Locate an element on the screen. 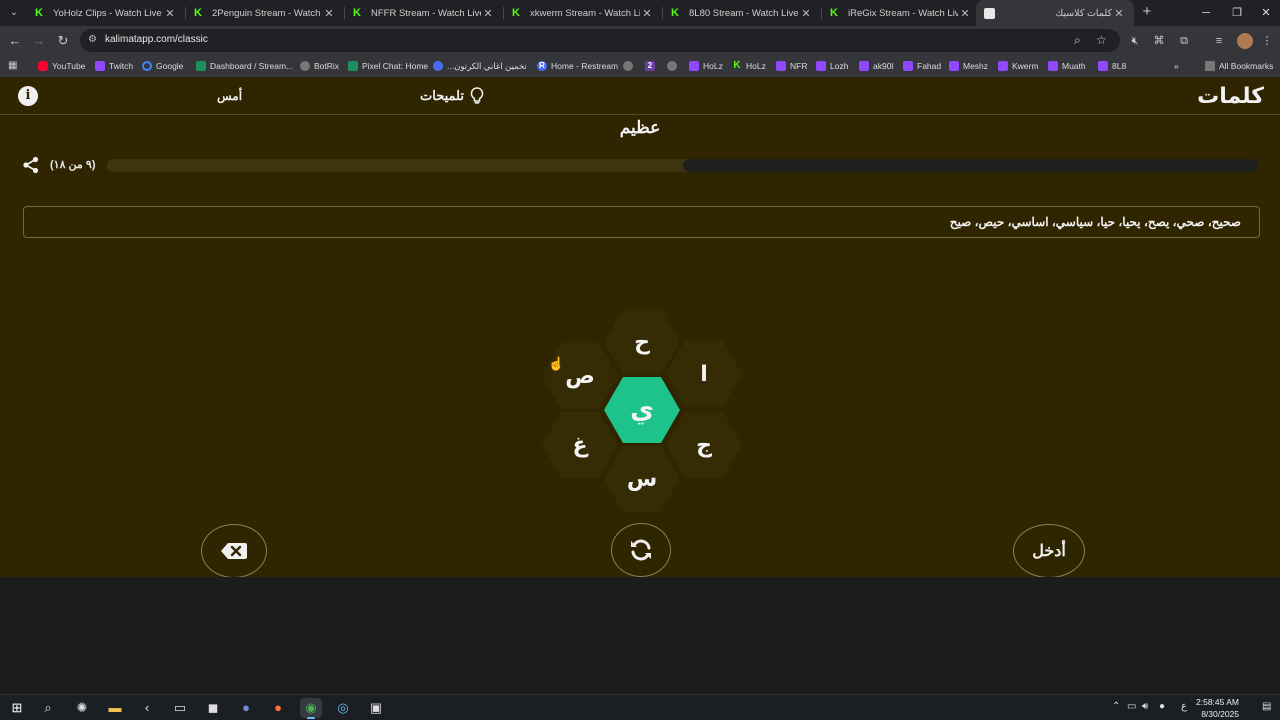  volume-icon: 🔊︎ is located at coordinates (1145, 706).